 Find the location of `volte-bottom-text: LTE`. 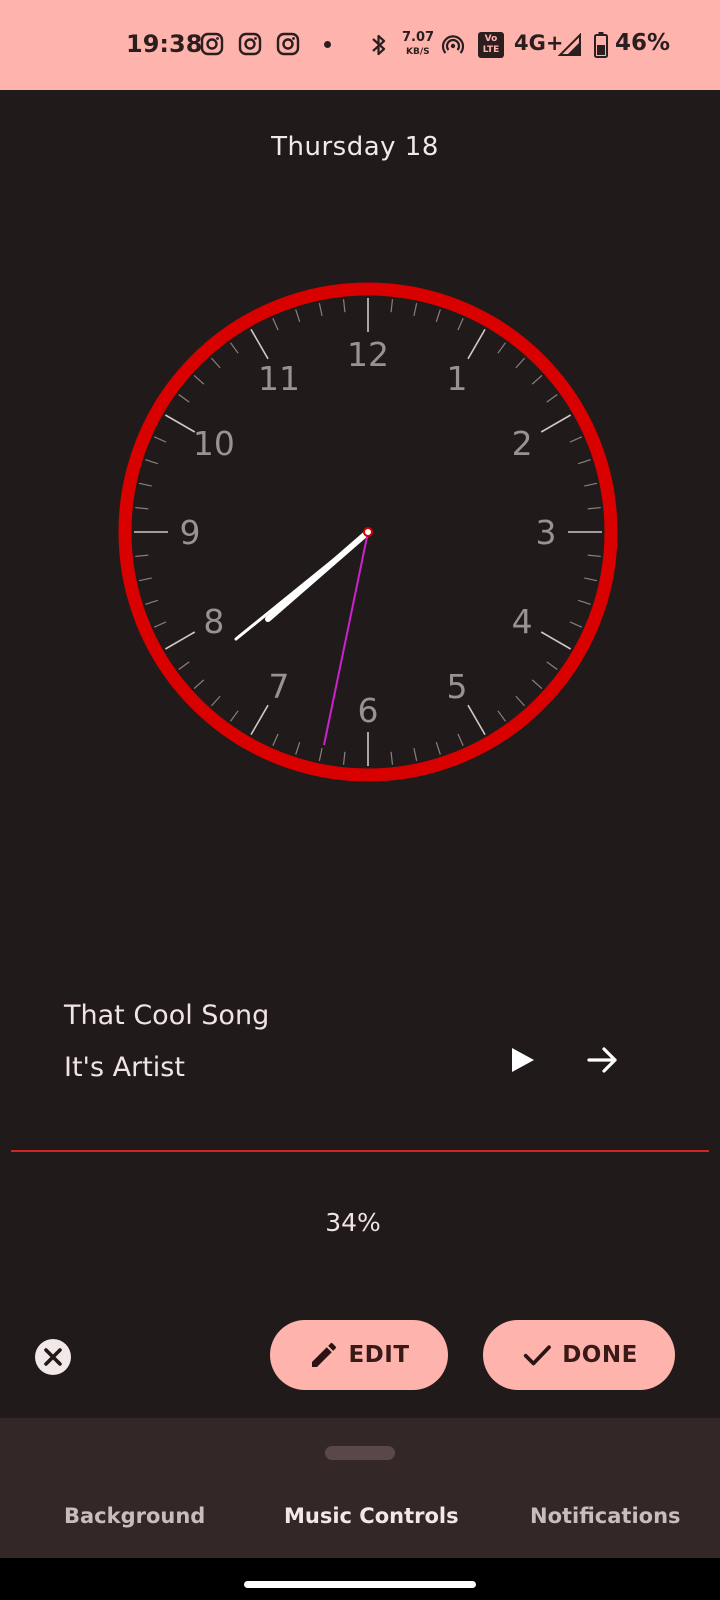

volte-bottom-text: LTE is located at coordinates (491, 50).